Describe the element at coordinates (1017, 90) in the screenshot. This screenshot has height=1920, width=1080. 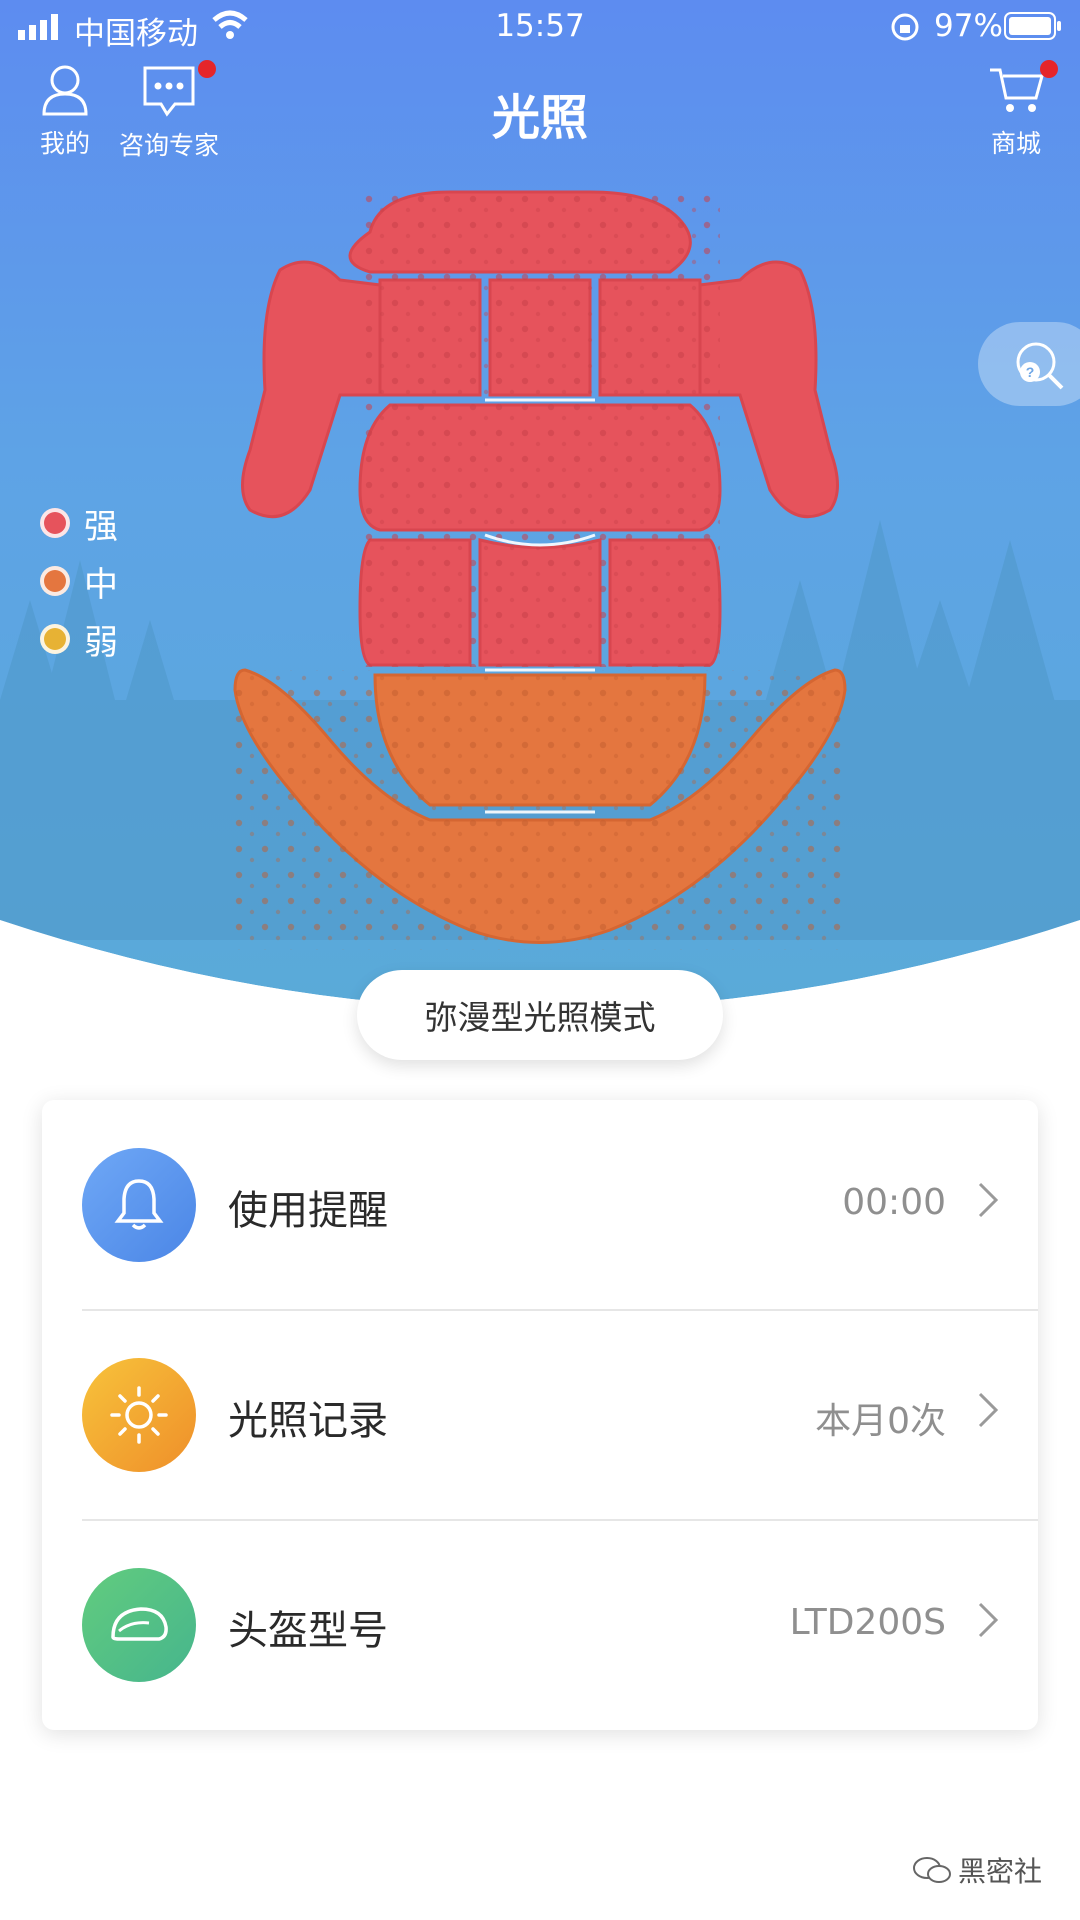
I see `cart-icon` at that location.